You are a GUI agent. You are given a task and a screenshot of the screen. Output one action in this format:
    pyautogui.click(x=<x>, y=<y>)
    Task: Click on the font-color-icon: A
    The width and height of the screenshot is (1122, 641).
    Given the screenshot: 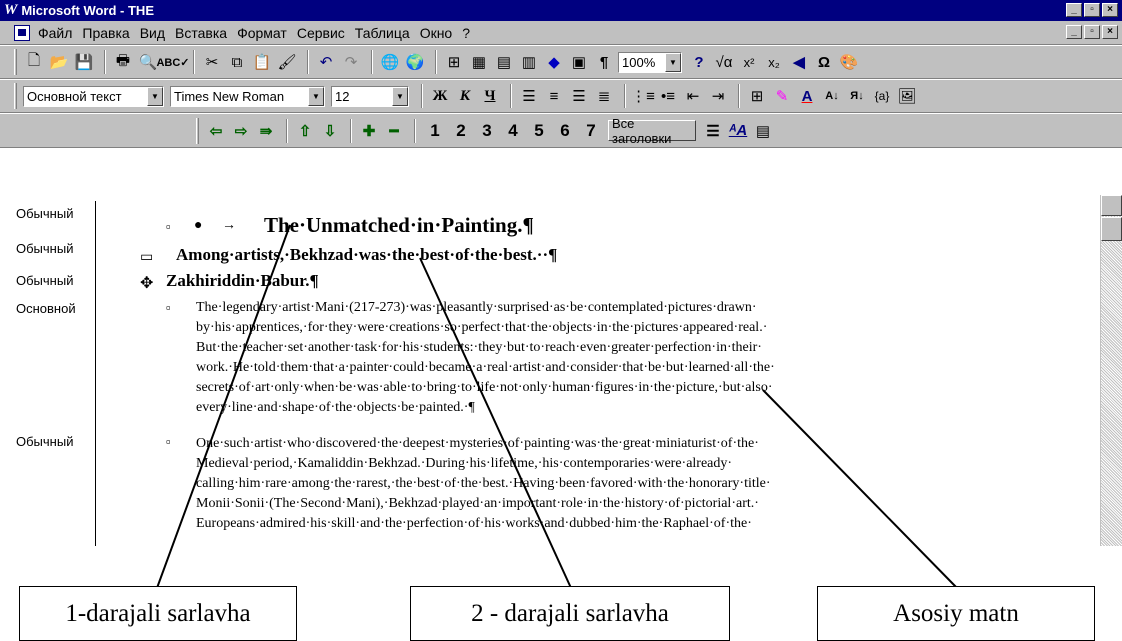 What is the action you would take?
    pyautogui.click(x=807, y=96)
    